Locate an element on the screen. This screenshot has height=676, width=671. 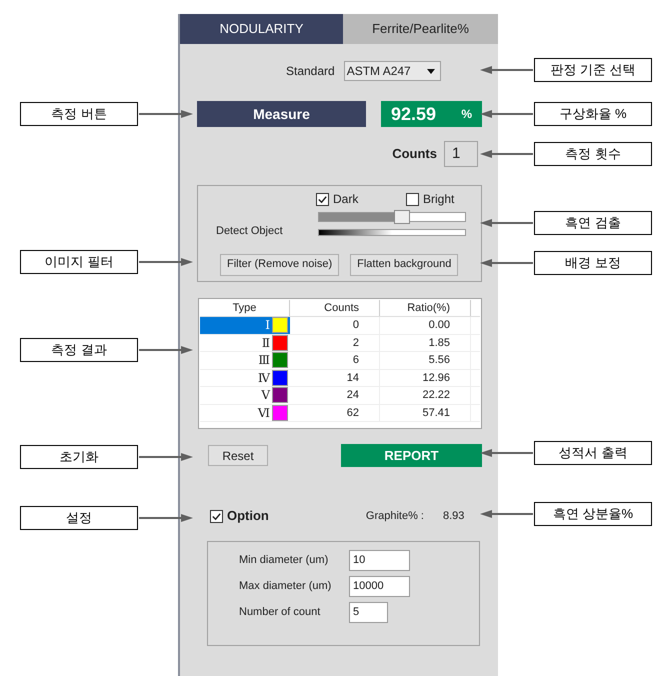
table-cell: 24 is located at coordinates (335, 395).